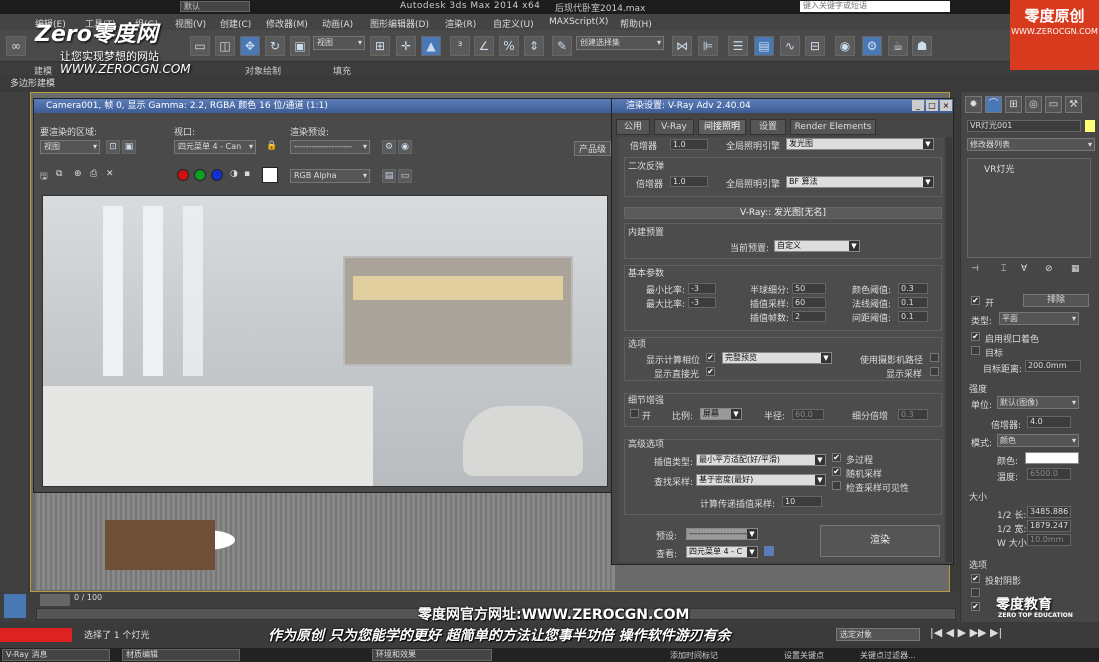 The width and height of the screenshot is (1099, 662). I want to click on modifier-list-dropdown: 修改器列表, so click(1031, 144).